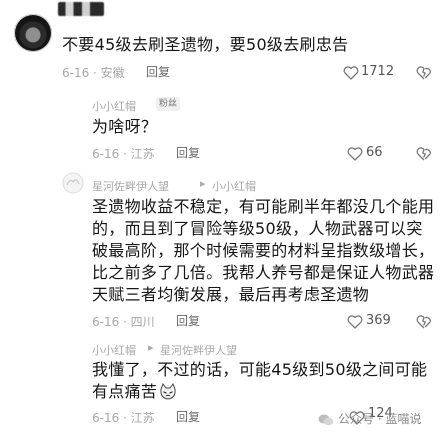  Describe the element at coordinates (378, 320) in the screenshot. I see `like-count: 369` at that location.